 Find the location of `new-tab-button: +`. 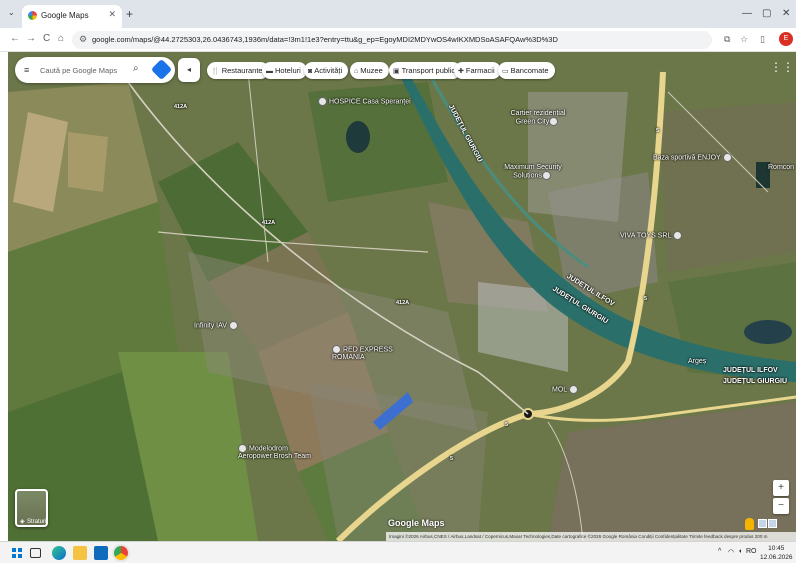

new-tab-button: + is located at coordinates (129, 14).